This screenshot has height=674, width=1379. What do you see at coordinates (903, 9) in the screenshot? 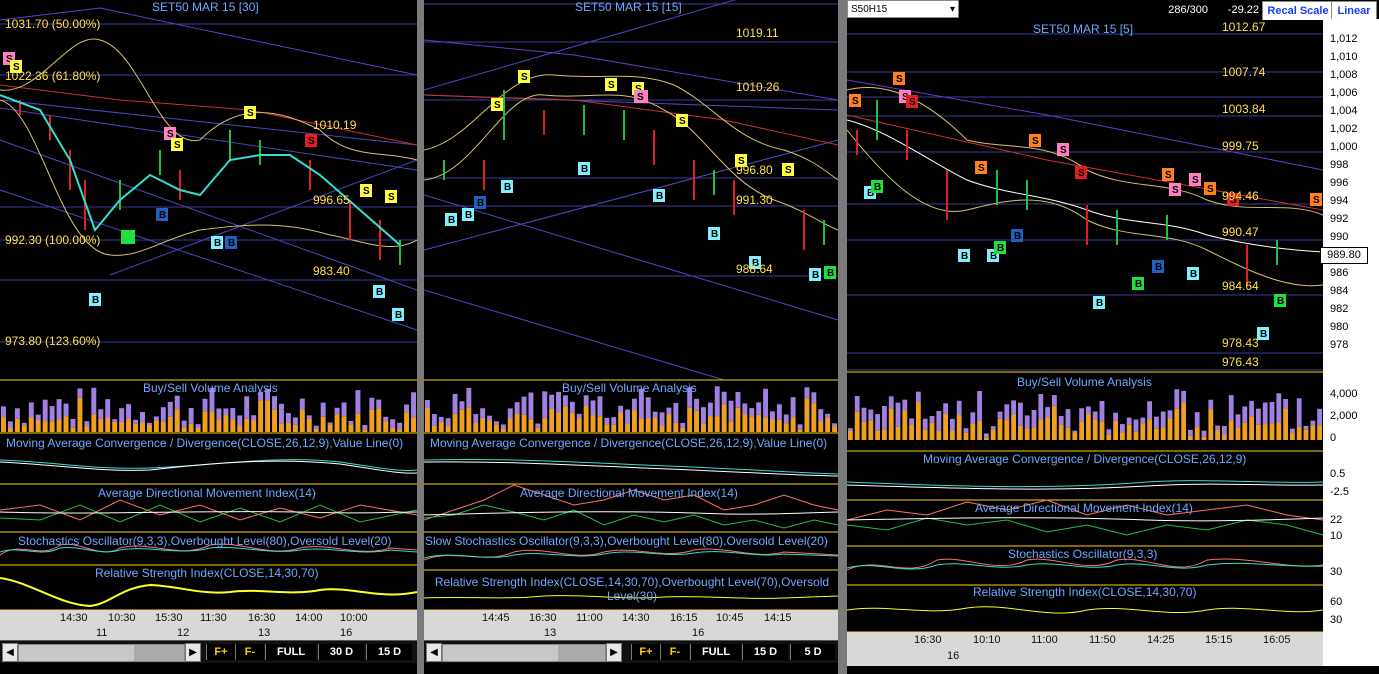
I see `symbol-select: S50H15 ▾` at bounding box center [903, 9].